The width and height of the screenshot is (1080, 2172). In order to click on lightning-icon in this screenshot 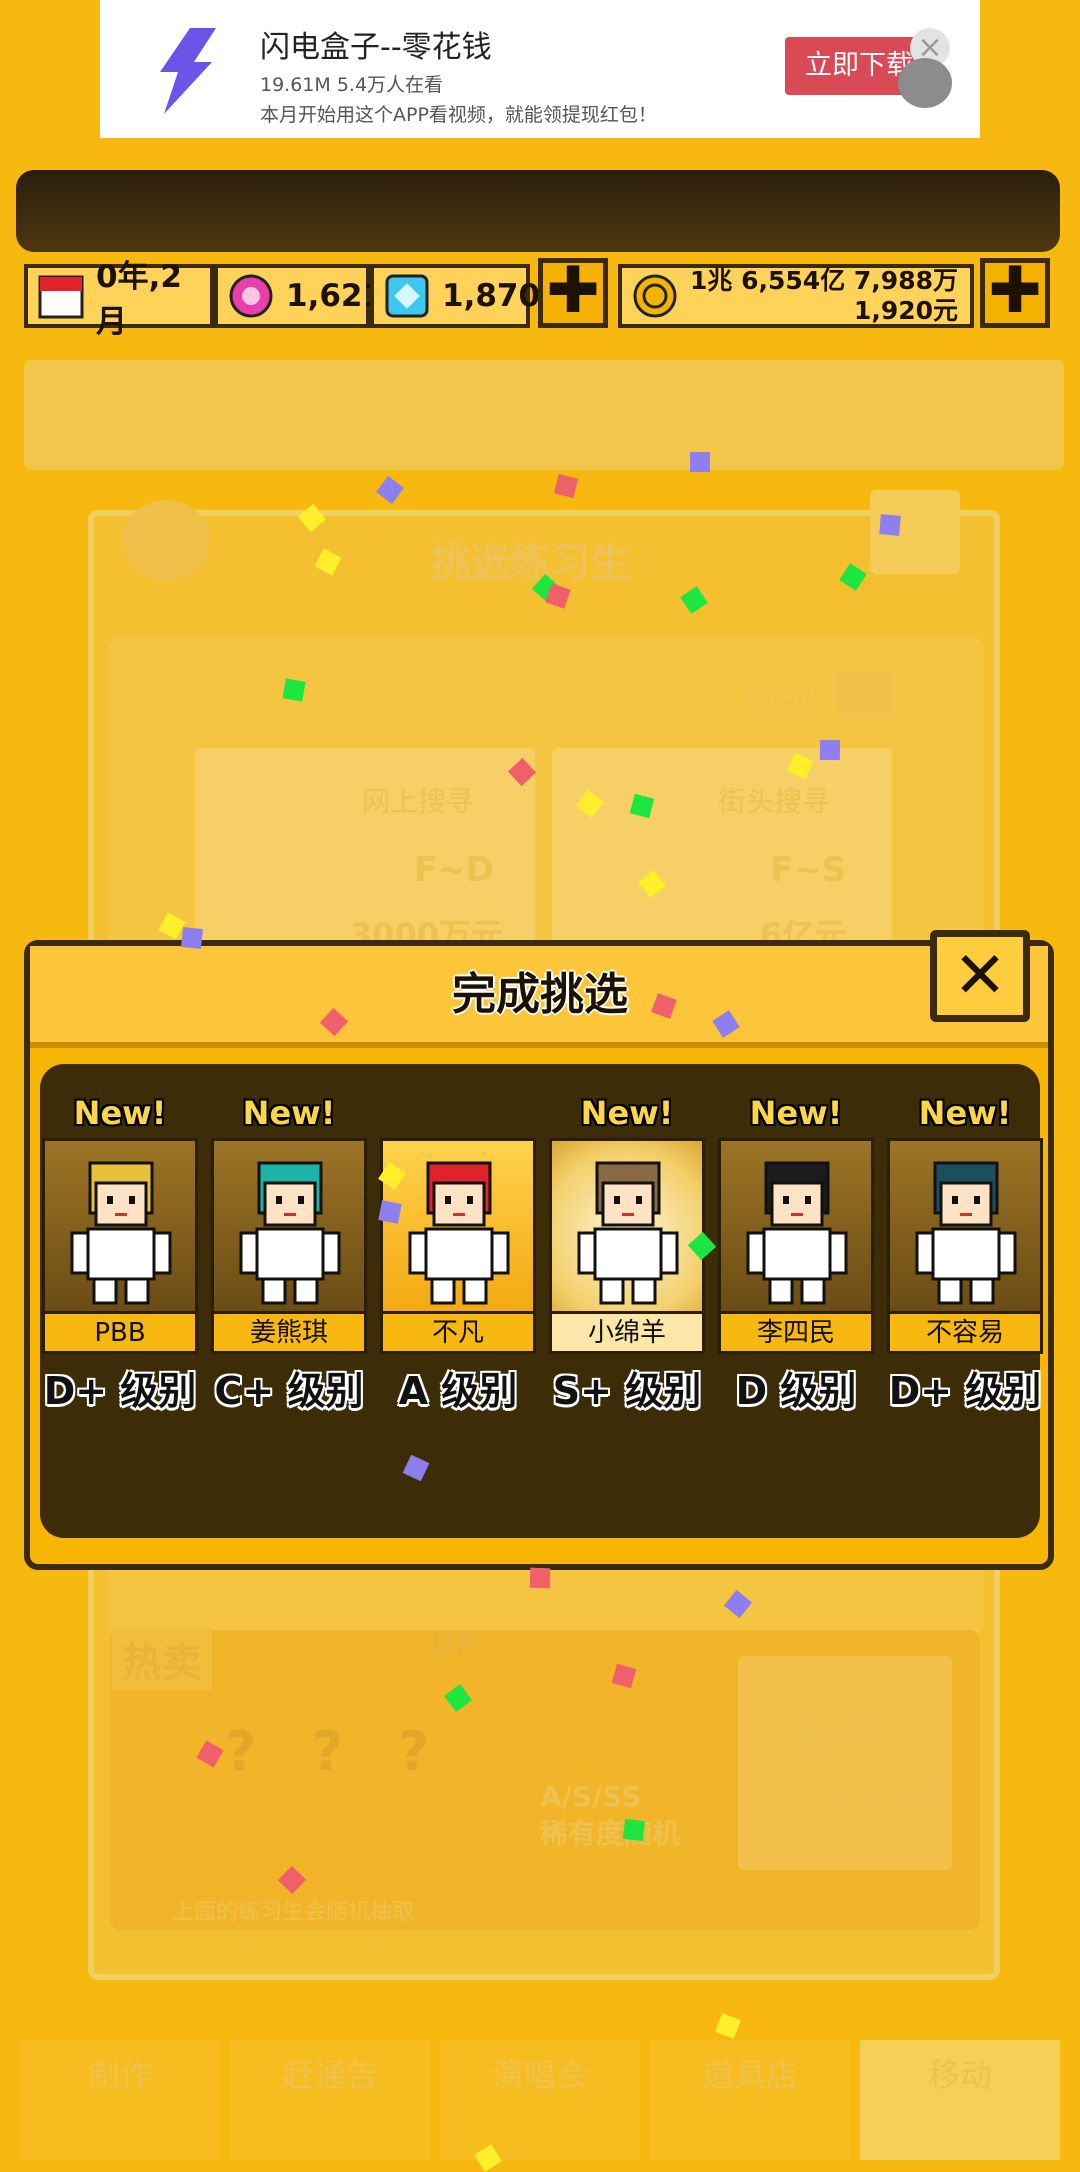, I will do `click(188, 71)`.